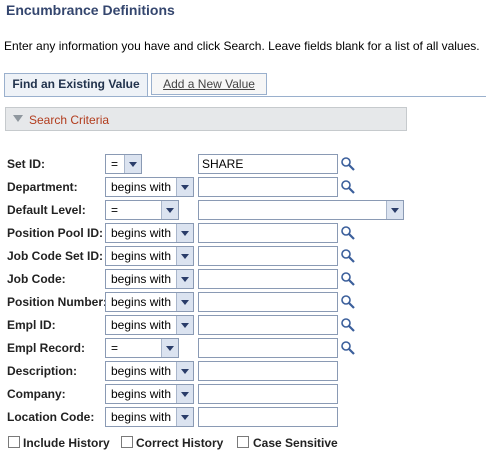  Describe the element at coordinates (42, 187) in the screenshot. I see `department-label: Department:` at that location.